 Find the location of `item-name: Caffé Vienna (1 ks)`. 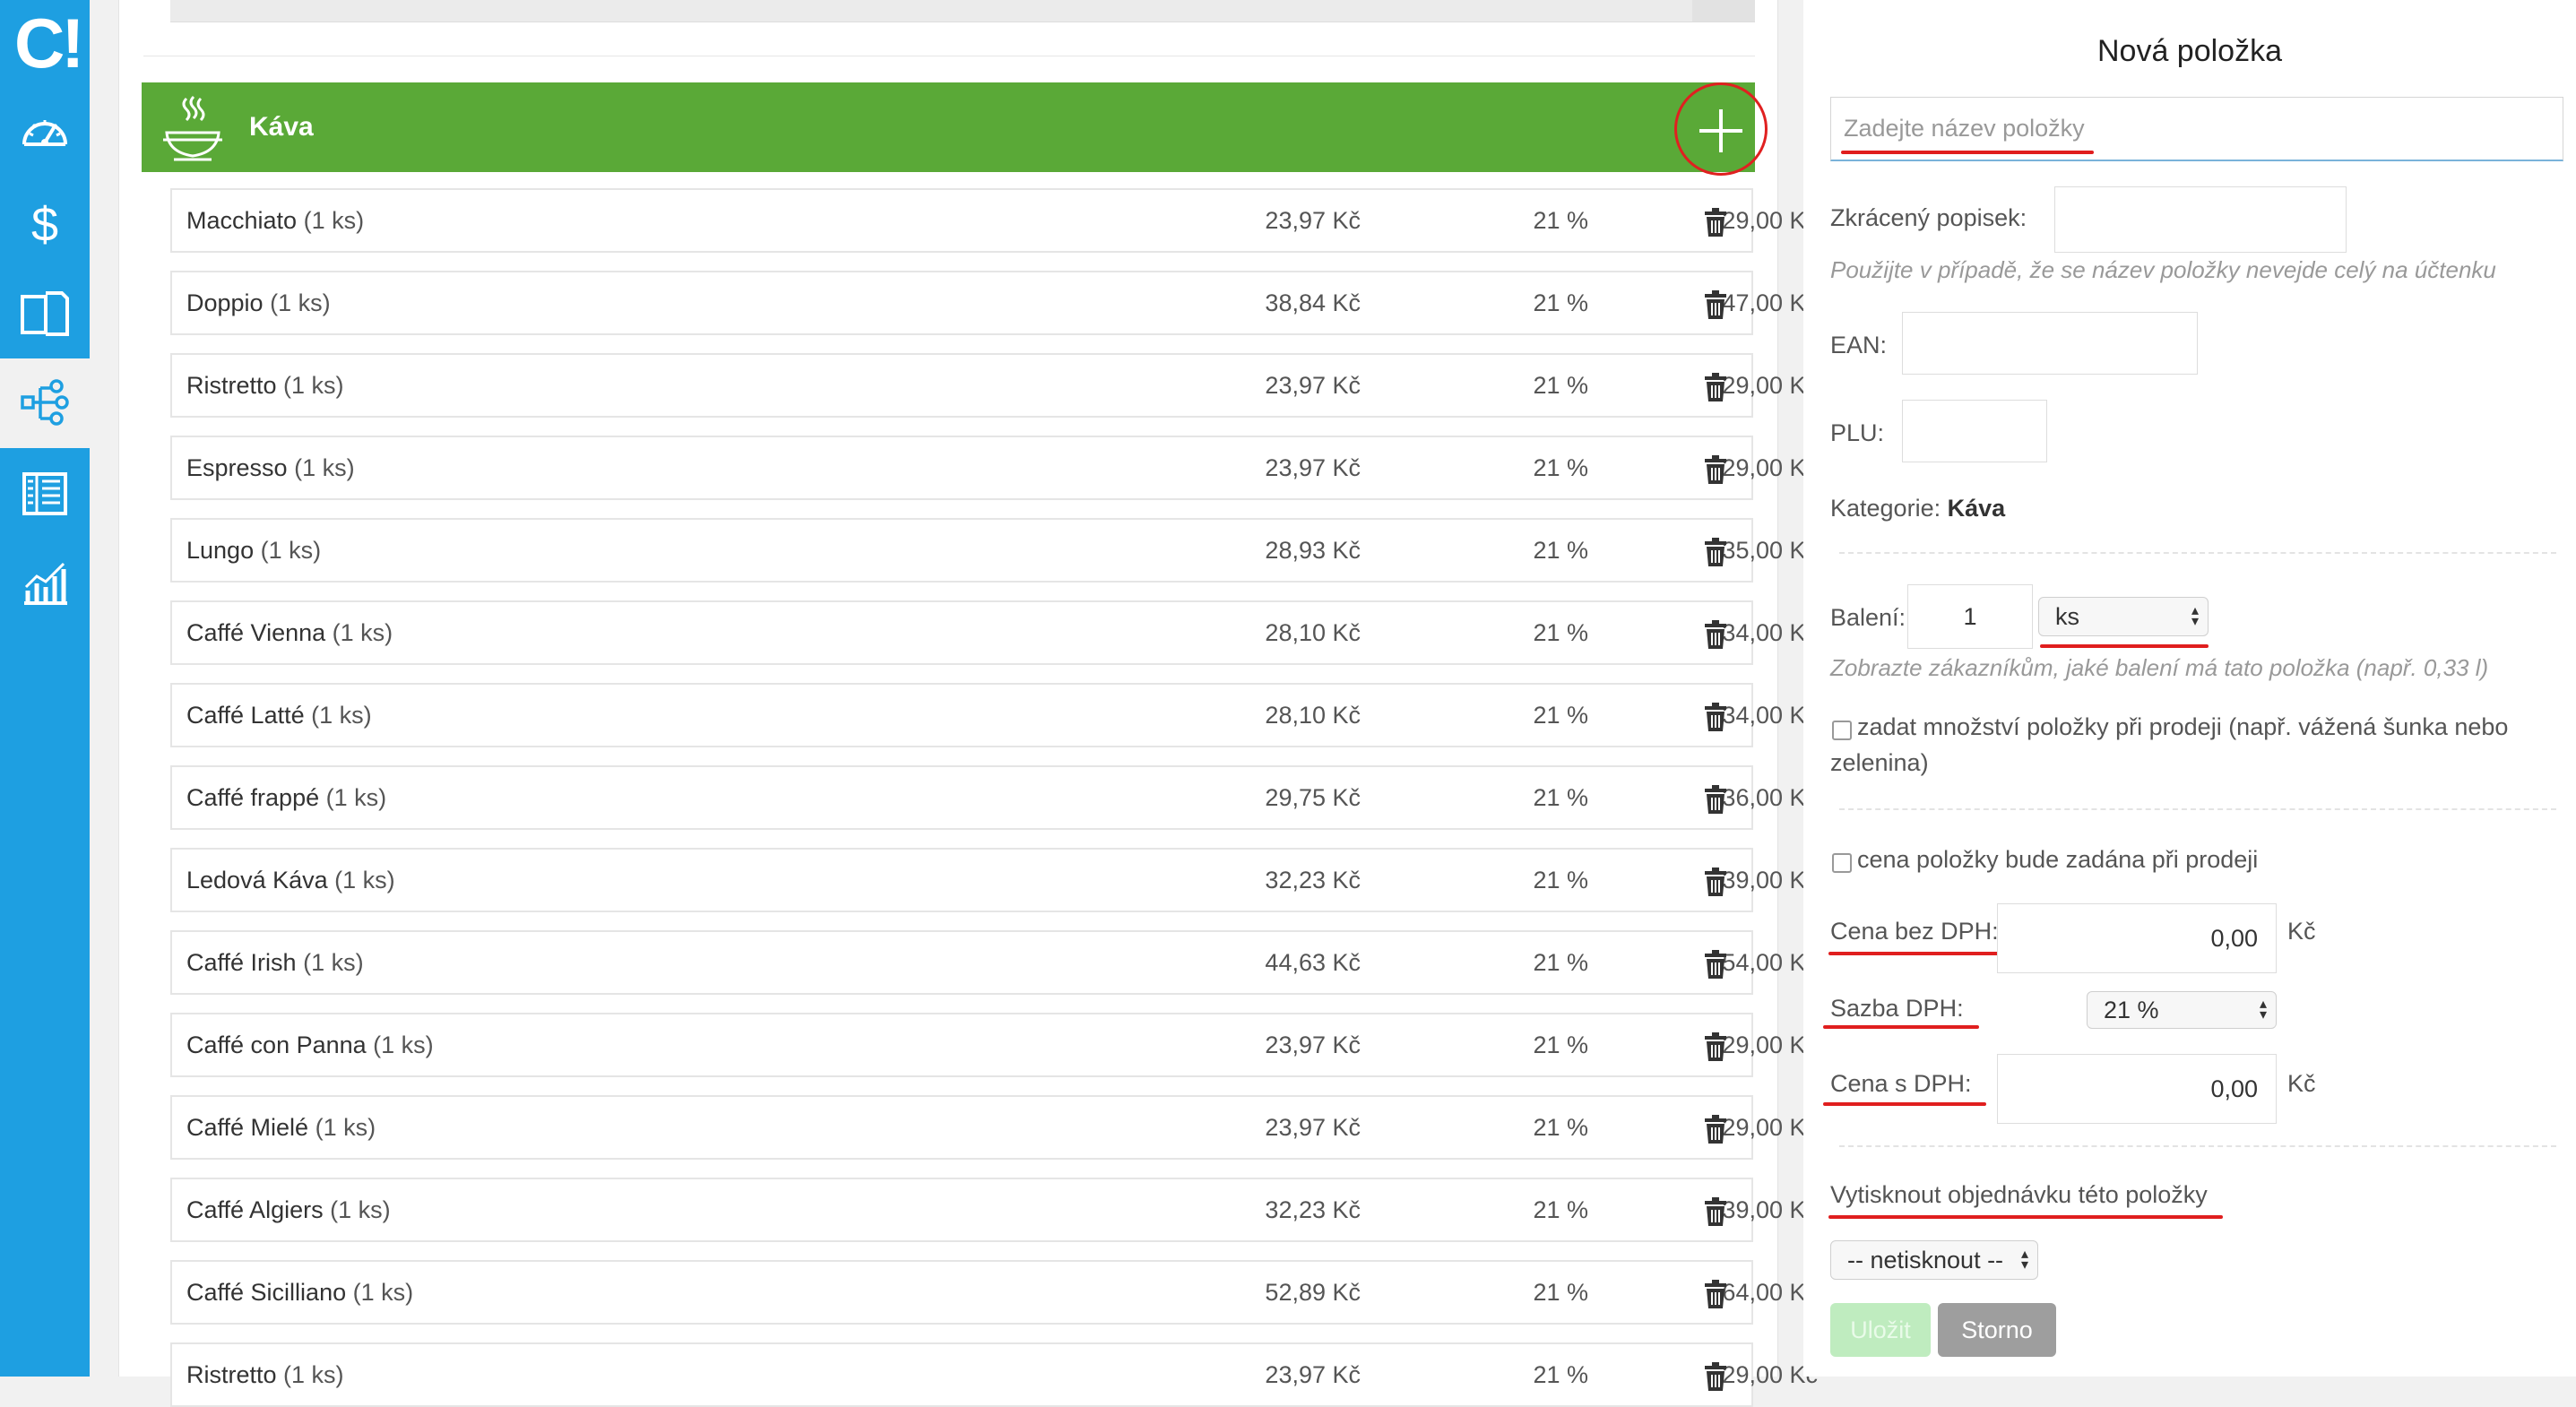

item-name: Caffé Vienna (1 ks) is located at coordinates (289, 632).